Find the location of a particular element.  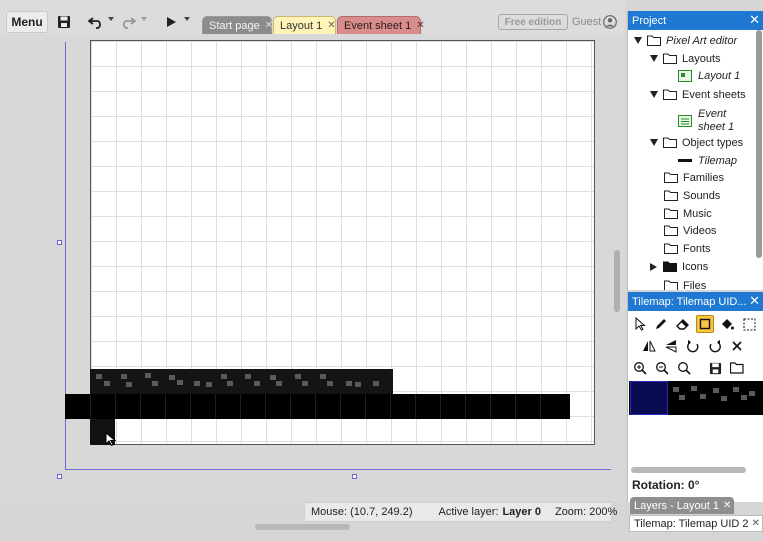

zoom-in-icon is located at coordinates (640, 368).